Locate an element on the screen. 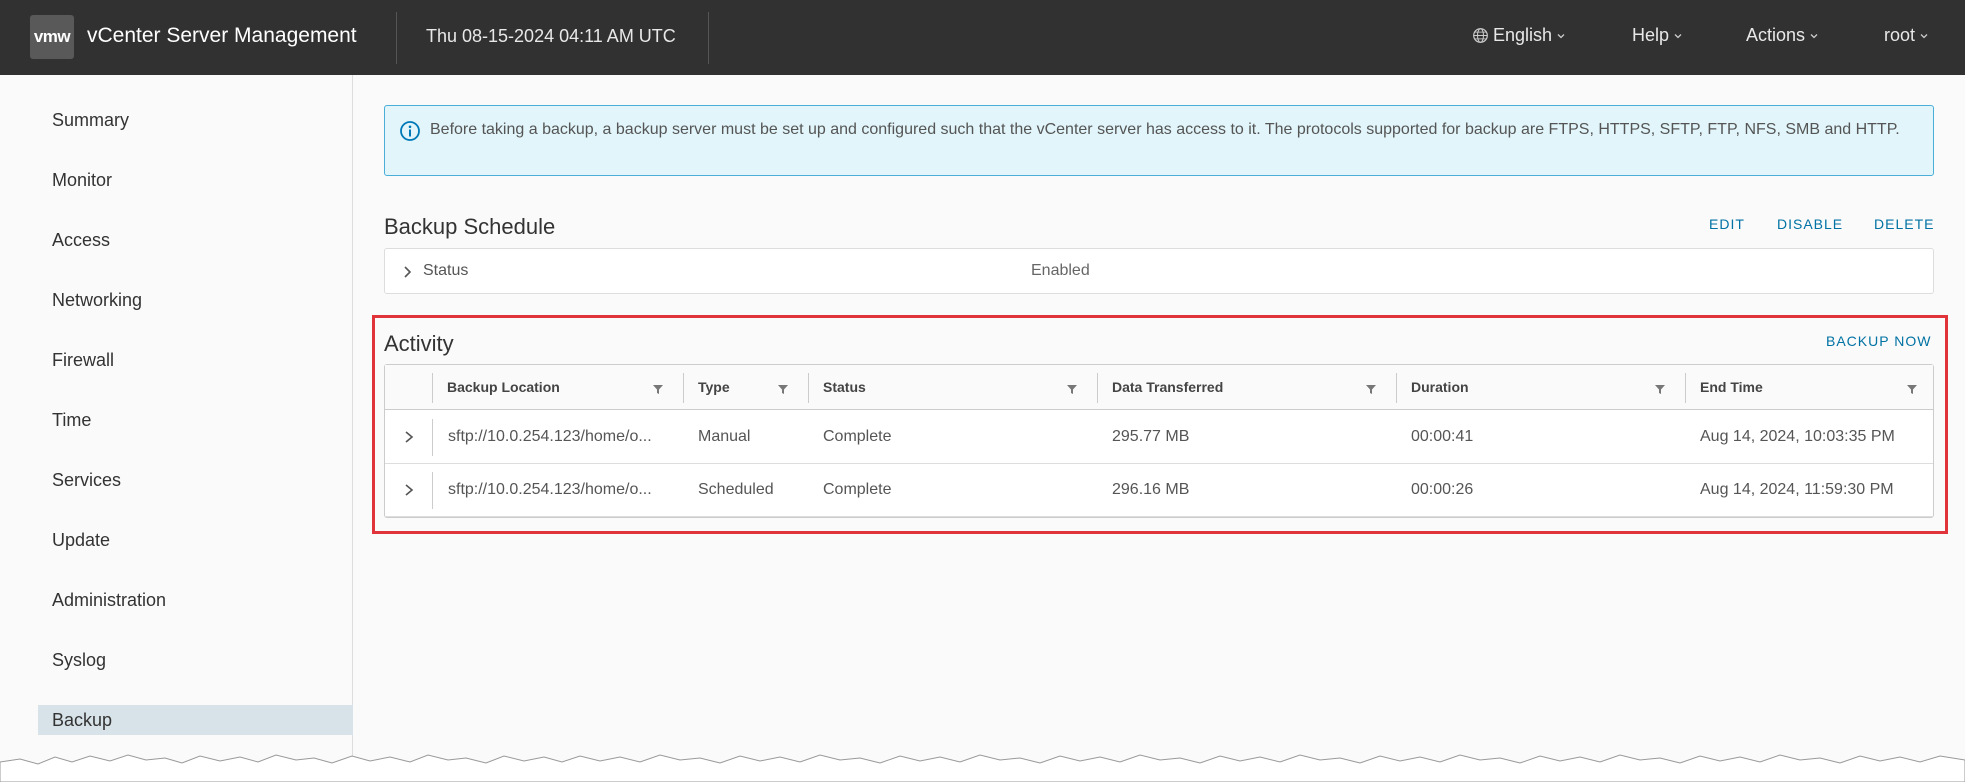 Image resolution: width=1965 pixels, height=782 pixels. globe-icon is located at coordinates (1480, 35).